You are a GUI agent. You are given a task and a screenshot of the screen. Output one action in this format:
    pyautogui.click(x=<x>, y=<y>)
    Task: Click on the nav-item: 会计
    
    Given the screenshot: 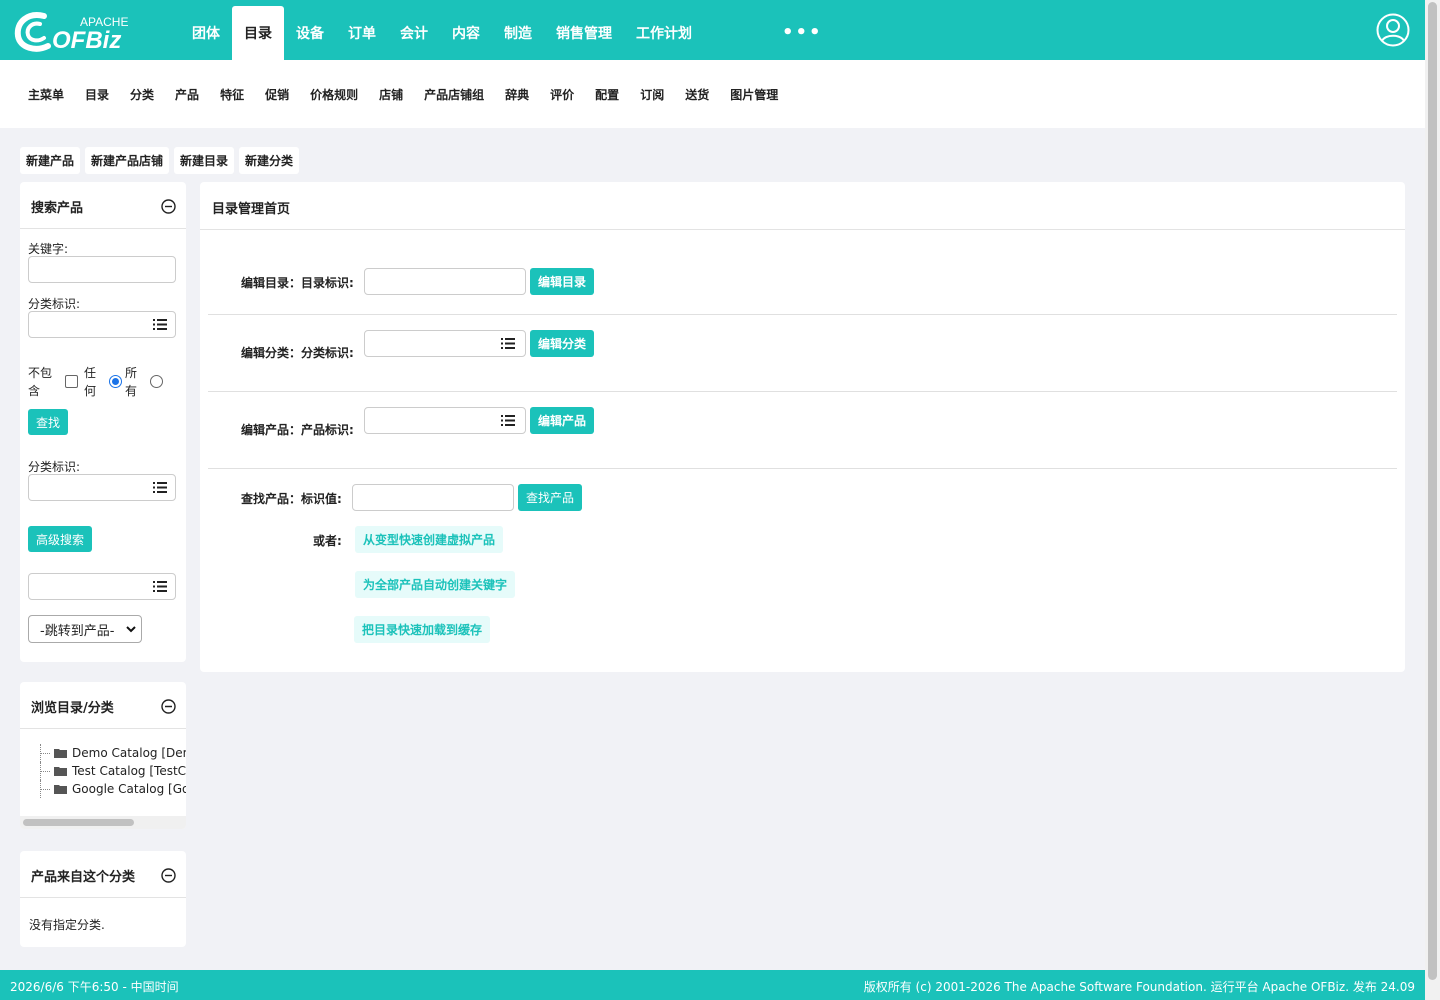 What is the action you would take?
    pyautogui.click(x=414, y=33)
    